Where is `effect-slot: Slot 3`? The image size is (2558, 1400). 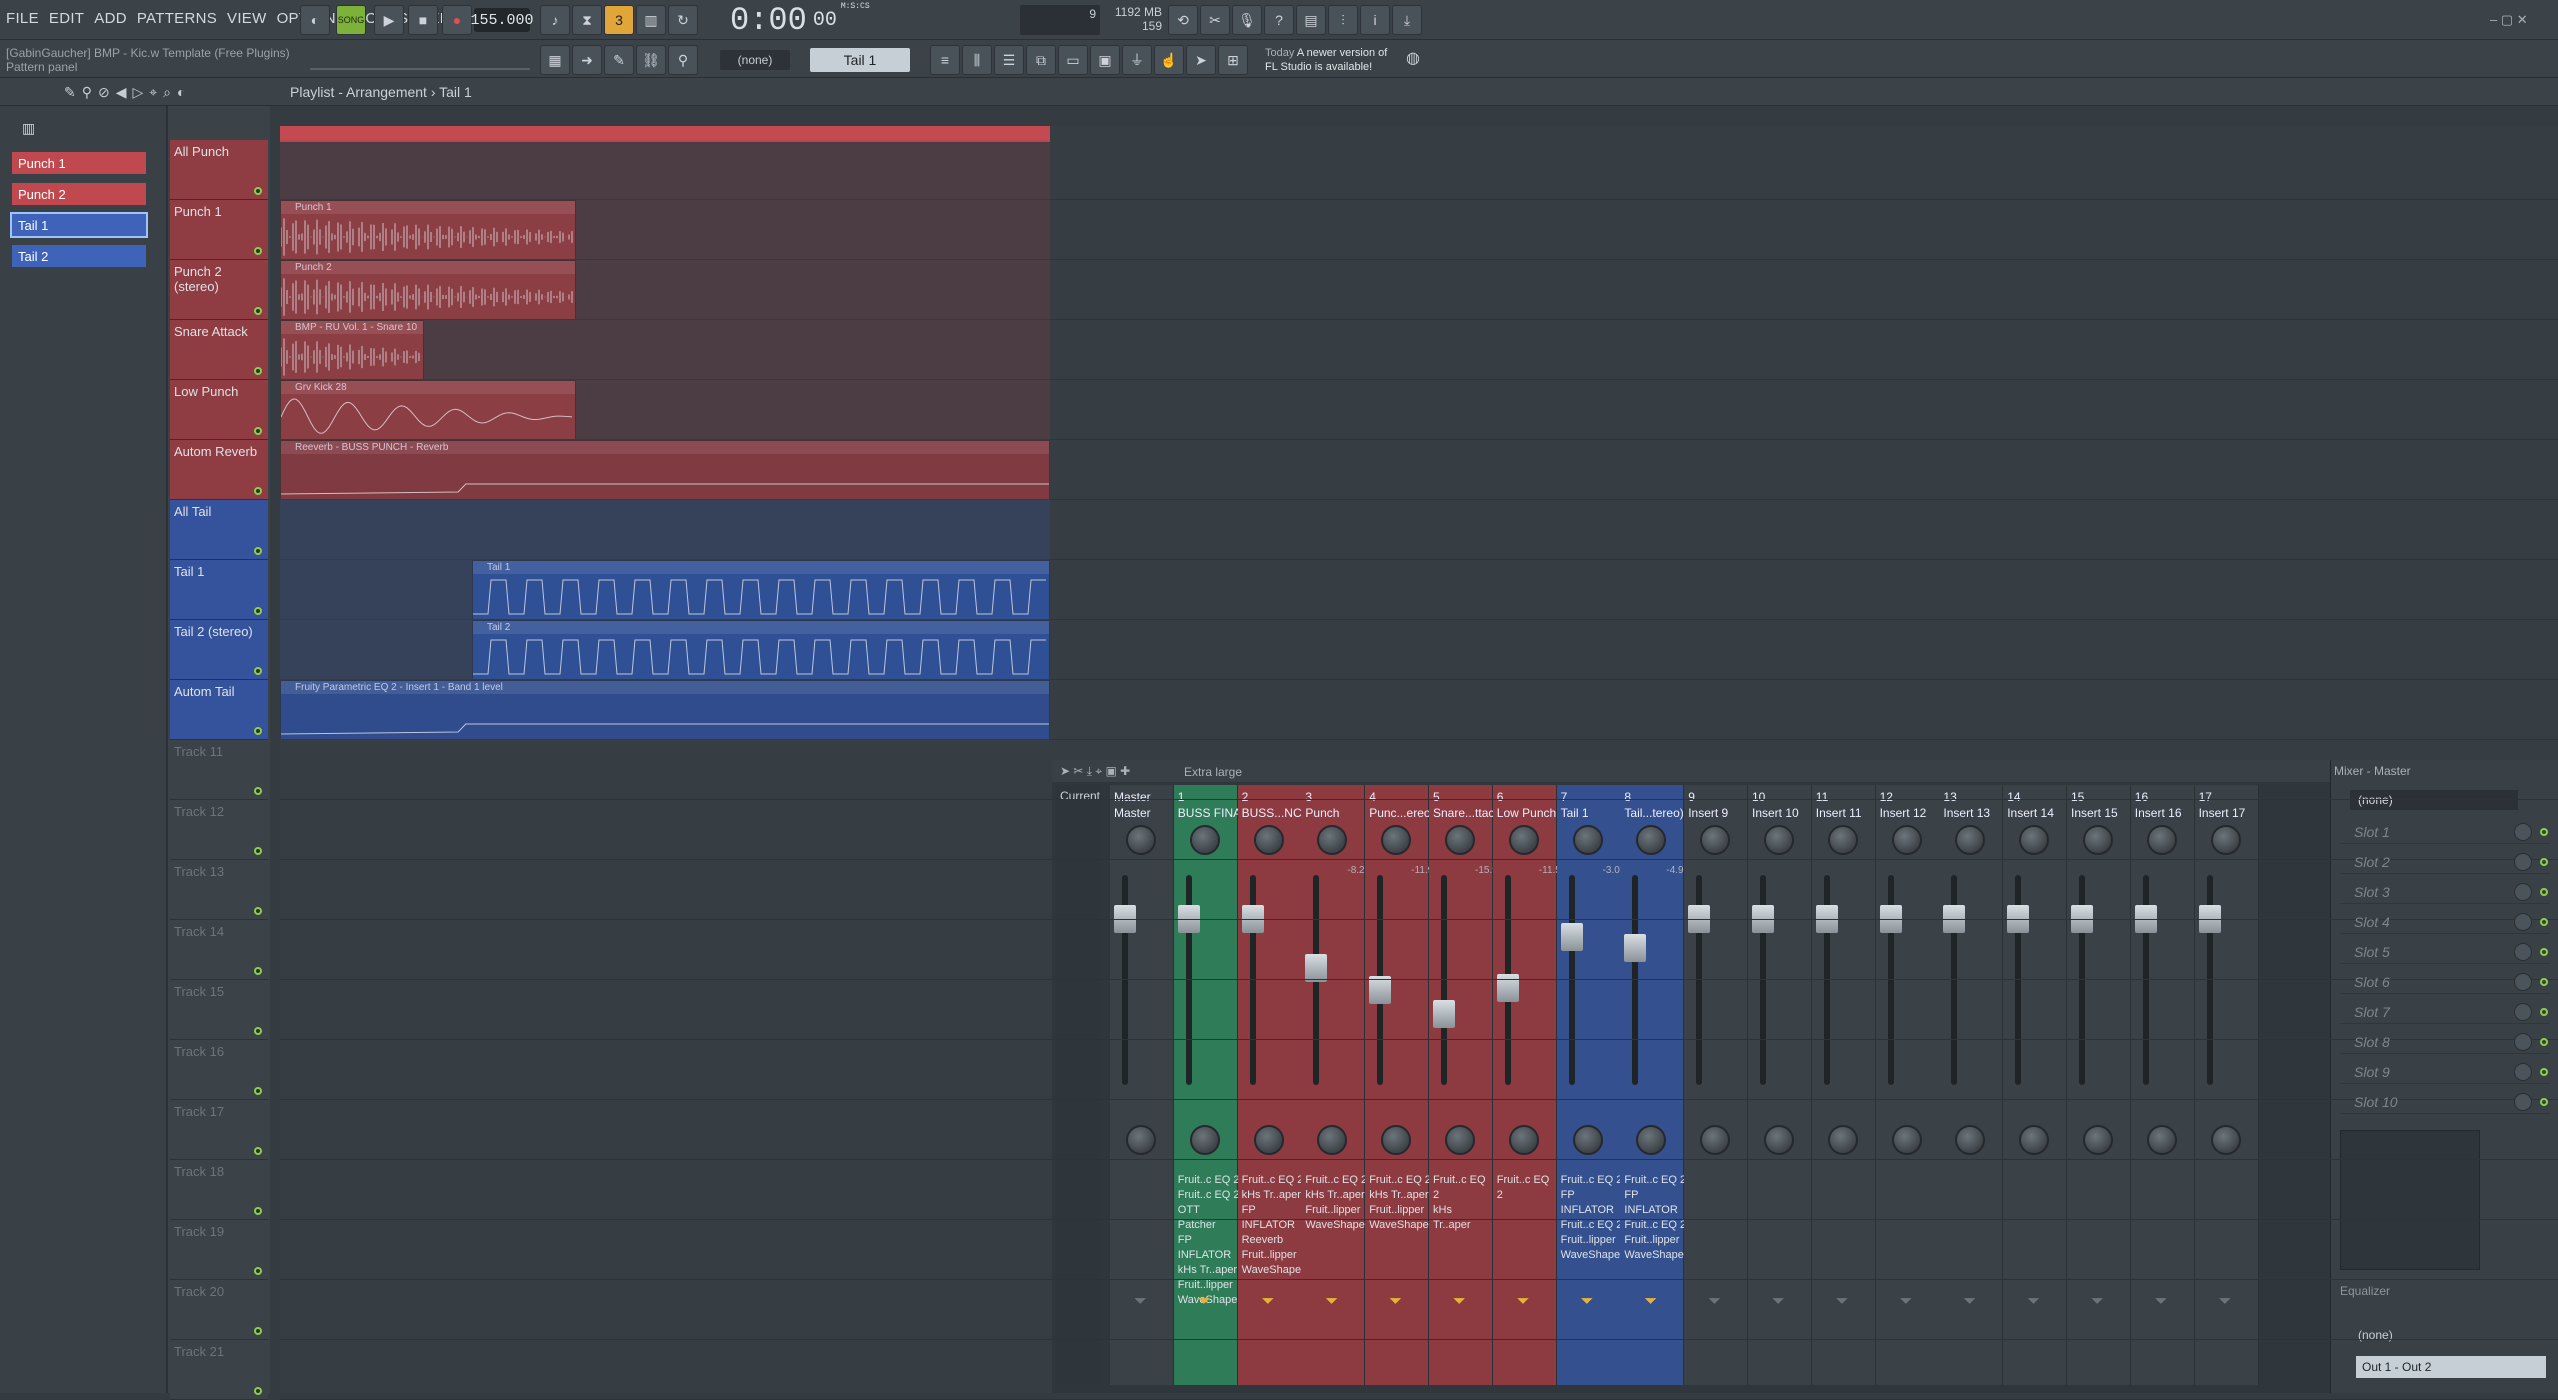 effect-slot: Slot 3 is located at coordinates (2445, 892).